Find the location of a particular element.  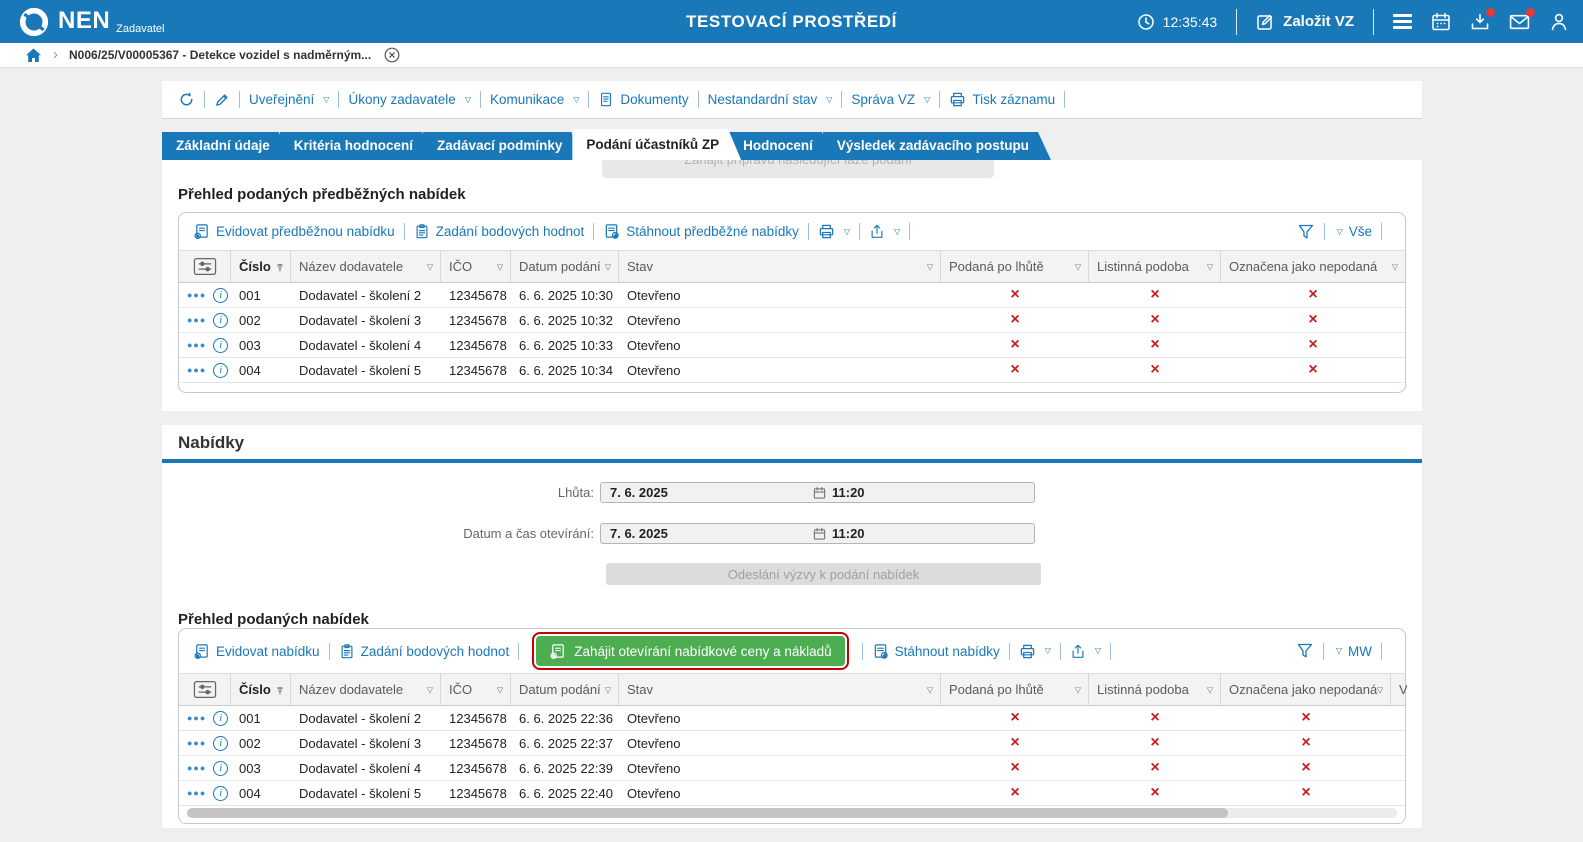

action-st-hnout-nab-dky: Stáhnout nabídky is located at coordinates (936, 651).